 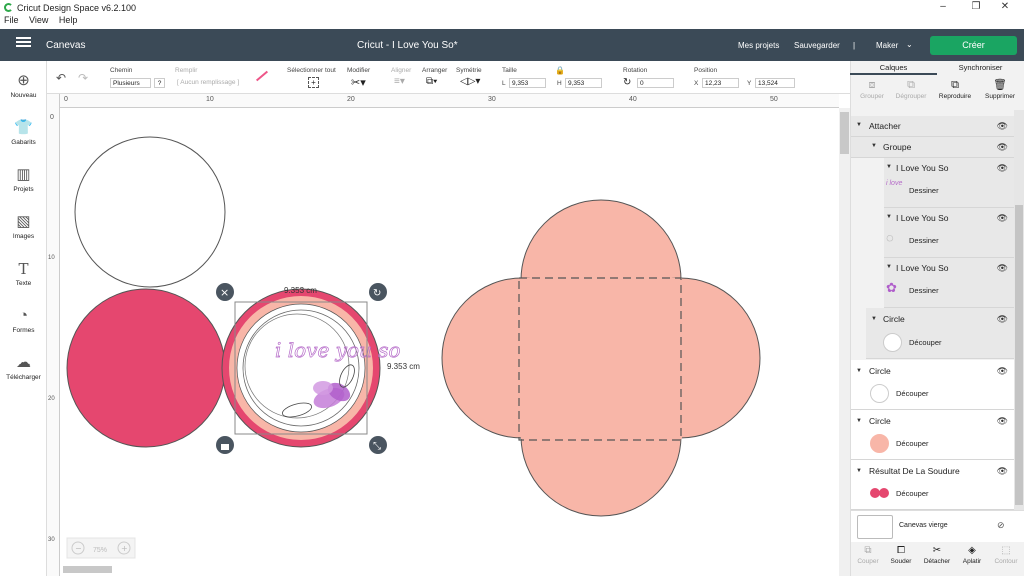 What do you see at coordinates (23, 133) in the screenshot?
I see `sidebar-item-templates: 👕 Gabarits` at bounding box center [23, 133].